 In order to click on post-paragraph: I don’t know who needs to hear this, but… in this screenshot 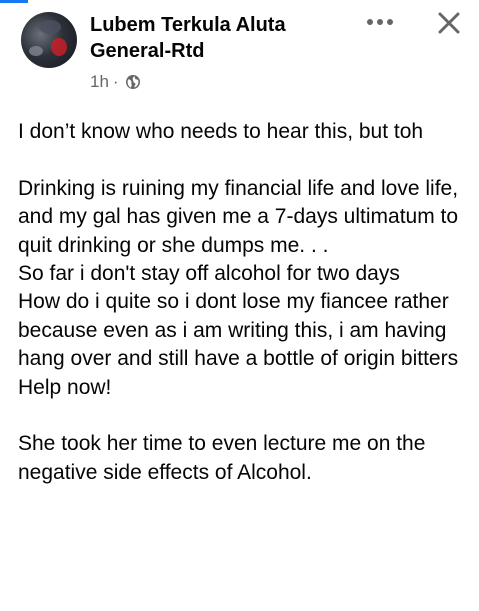, I will do `click(221, 131)`.